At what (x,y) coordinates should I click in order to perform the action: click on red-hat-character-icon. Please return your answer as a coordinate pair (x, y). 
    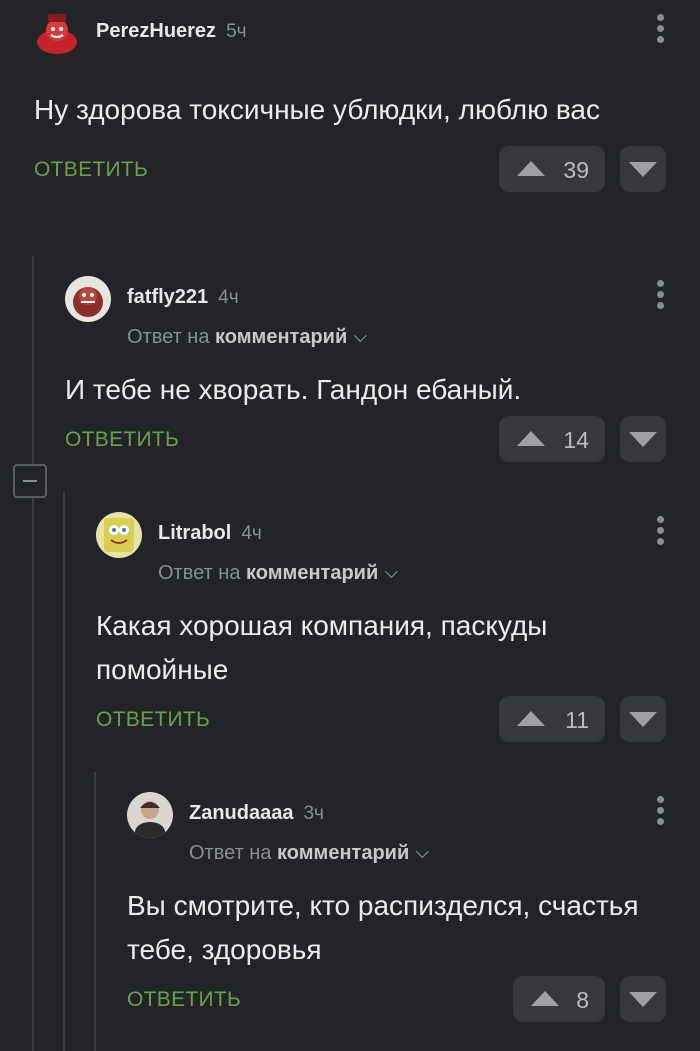
    Looking at the image, I should click on (57, 33).